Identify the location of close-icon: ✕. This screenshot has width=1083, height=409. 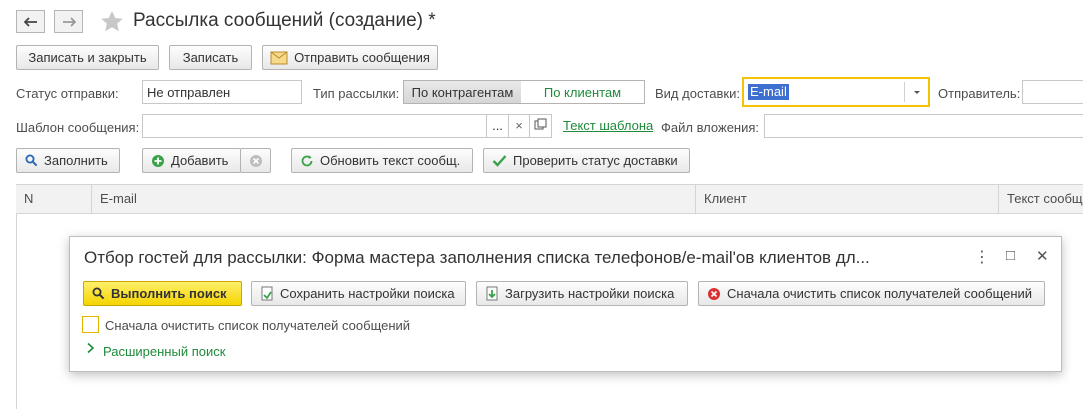
(1042, 256).